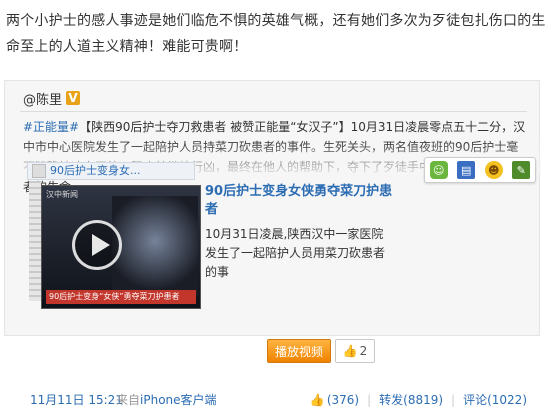  I want to click on post-source: 来自iPhone客户端, so click(166, 399).